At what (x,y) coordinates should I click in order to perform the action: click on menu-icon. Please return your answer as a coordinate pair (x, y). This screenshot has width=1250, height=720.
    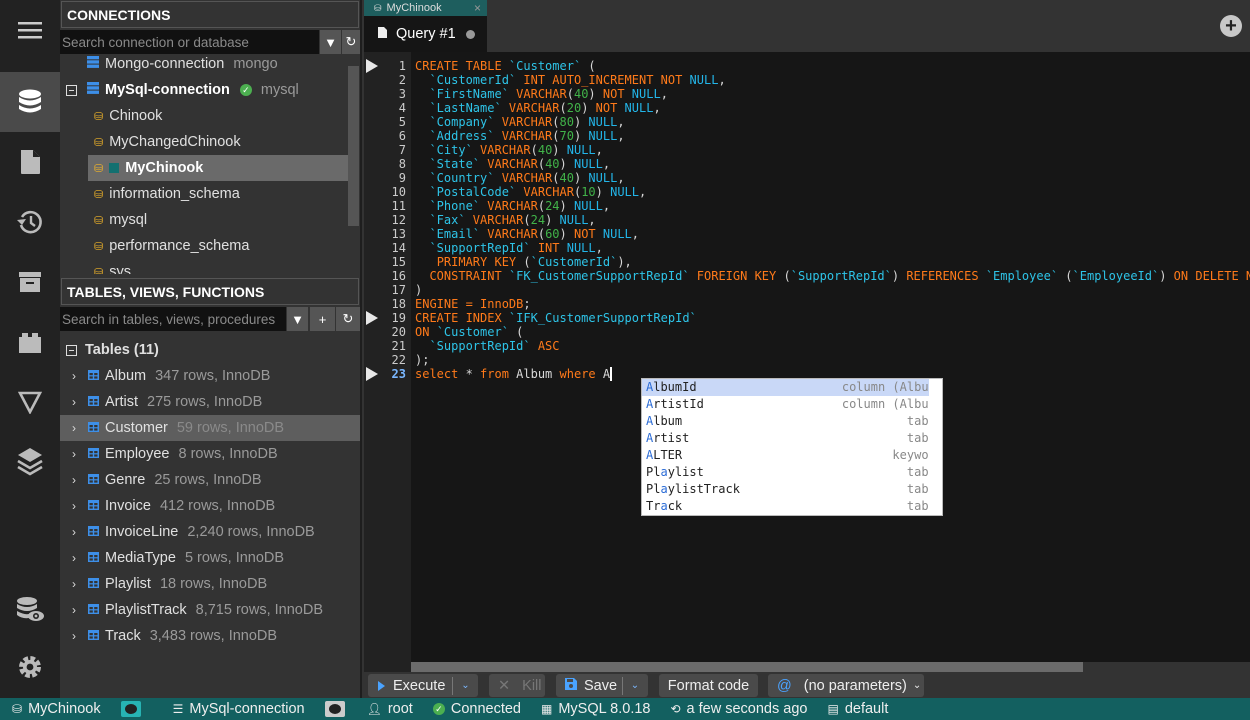
    Looking at the image, I should click on (30, 30).